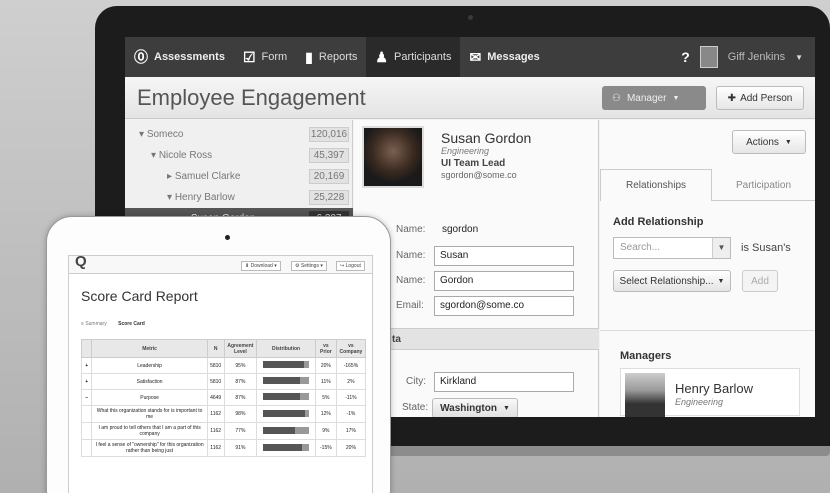 This screenshot has width=830, height=493. I want to click on nav-reports: ▮ Reports, so click(331, 57).